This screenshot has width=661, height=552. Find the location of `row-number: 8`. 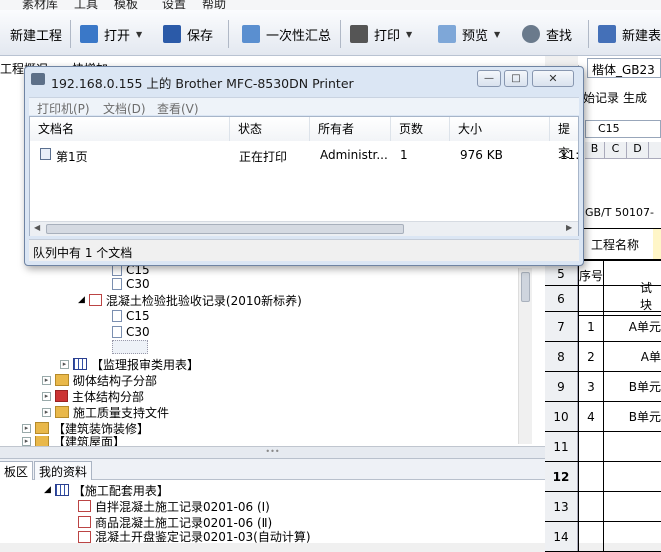

row-number: 8 is located at coordinates (561, 356).